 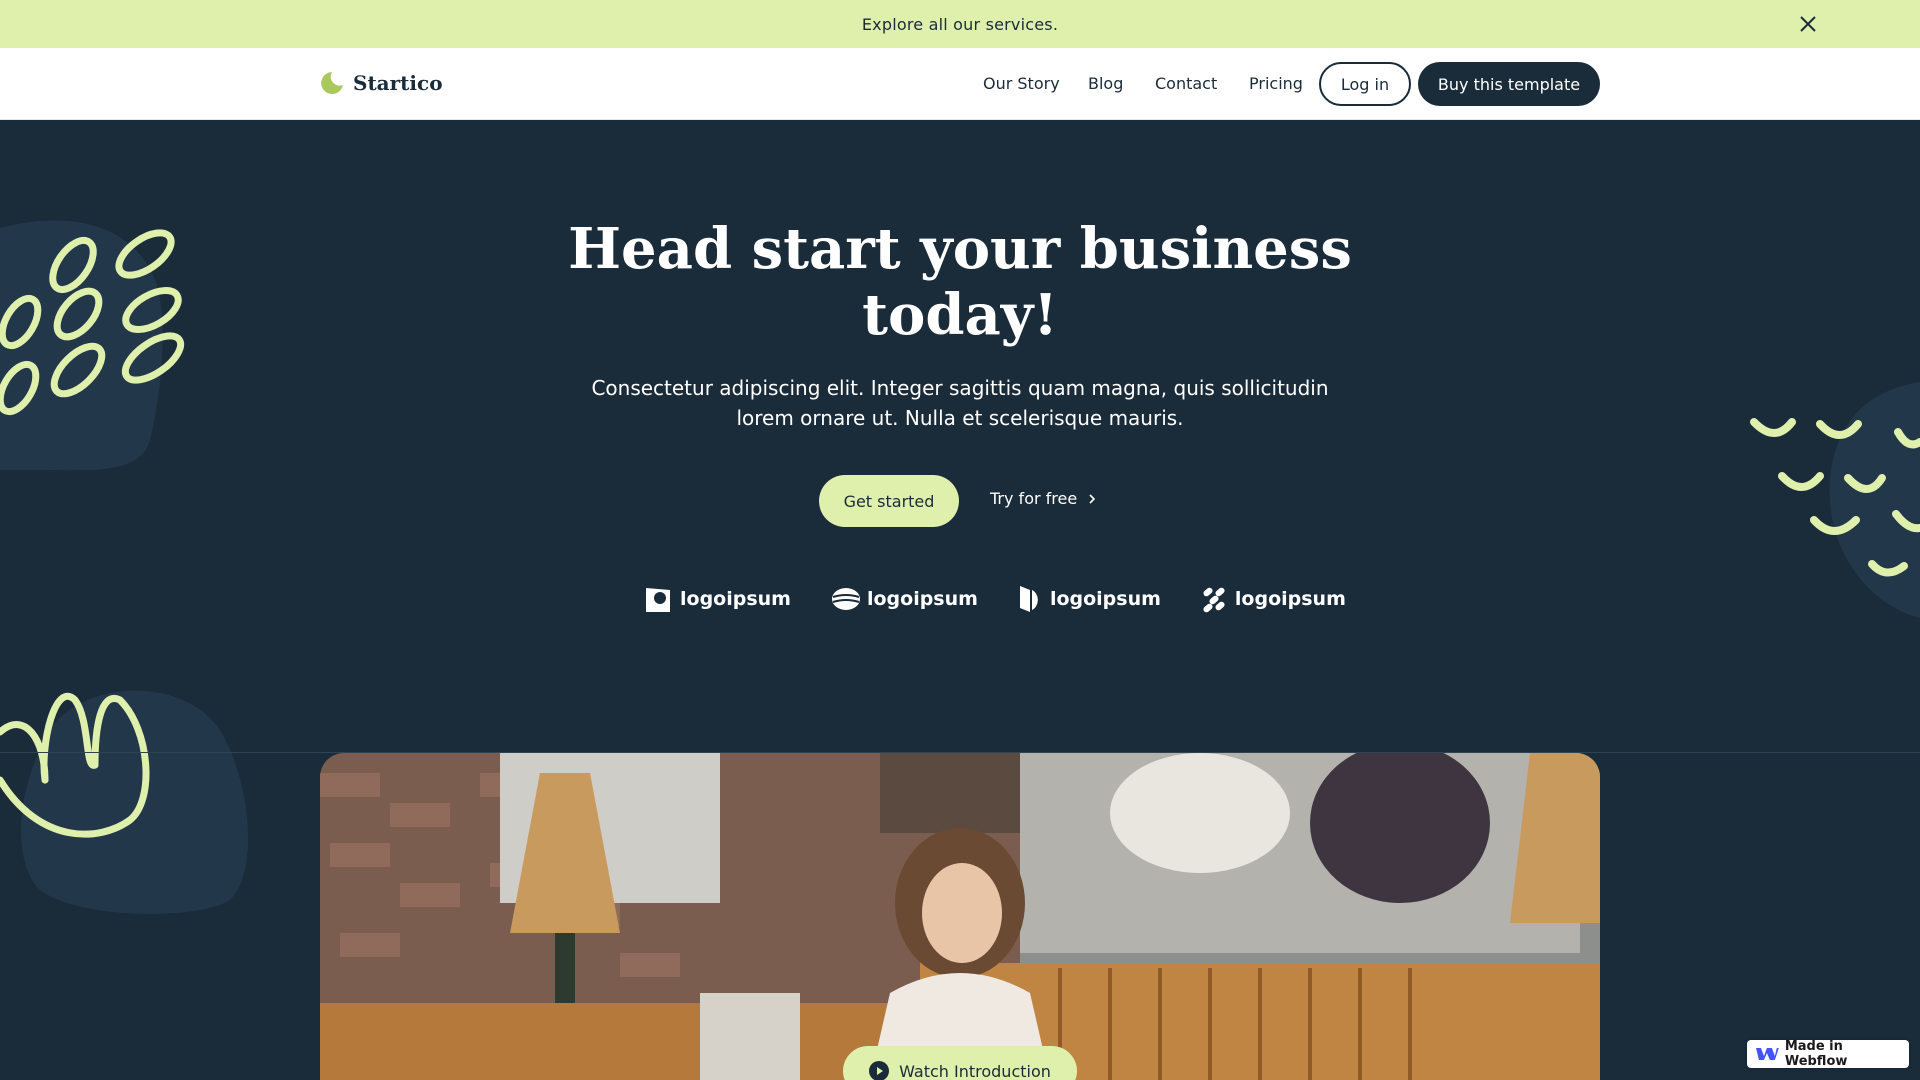 I want to click on partner-logo-3-icon, so click(x=1028, y=599).